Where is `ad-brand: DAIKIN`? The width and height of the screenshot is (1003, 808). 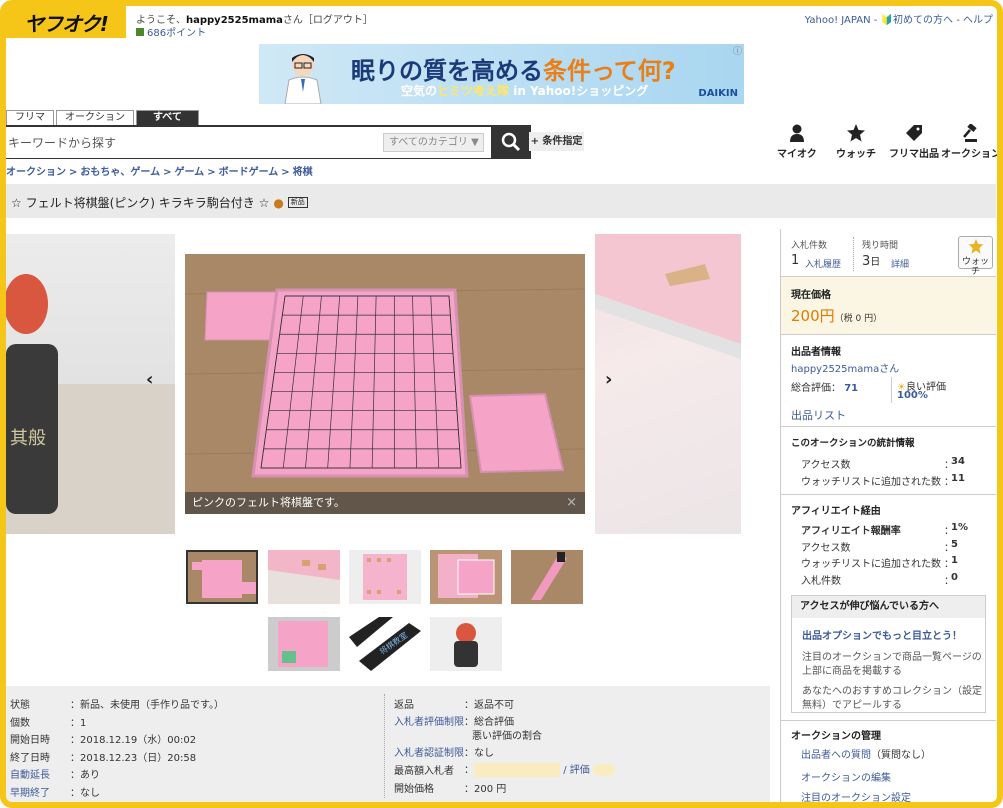 ad-brand: DAIKIN is located at coordinates (718, 93).